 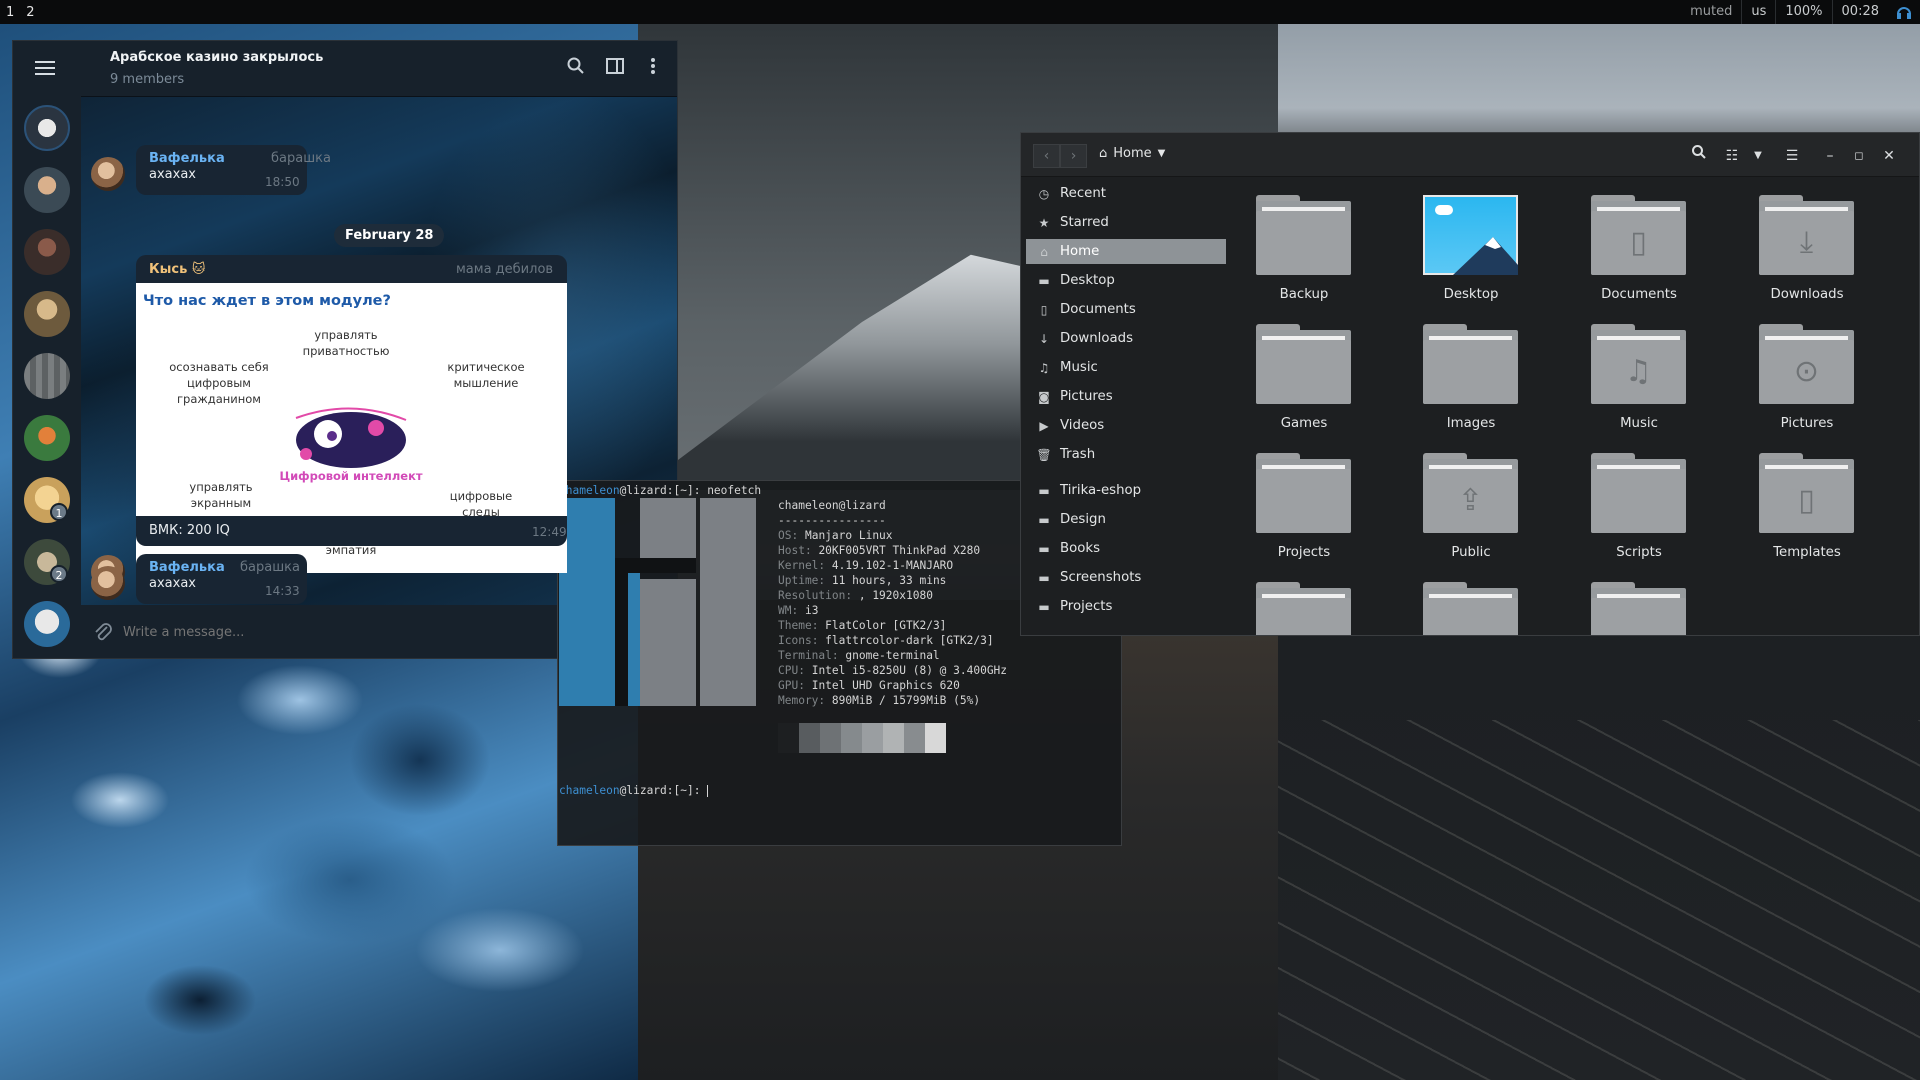 I want to click on folder-desktop-icon, so click(x=1470, y=237).